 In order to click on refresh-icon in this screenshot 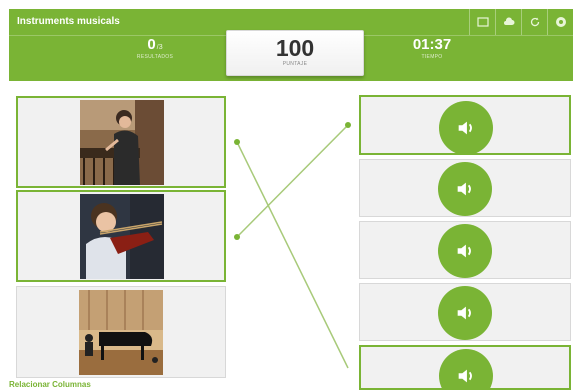, I will do `click(534, 22)`.